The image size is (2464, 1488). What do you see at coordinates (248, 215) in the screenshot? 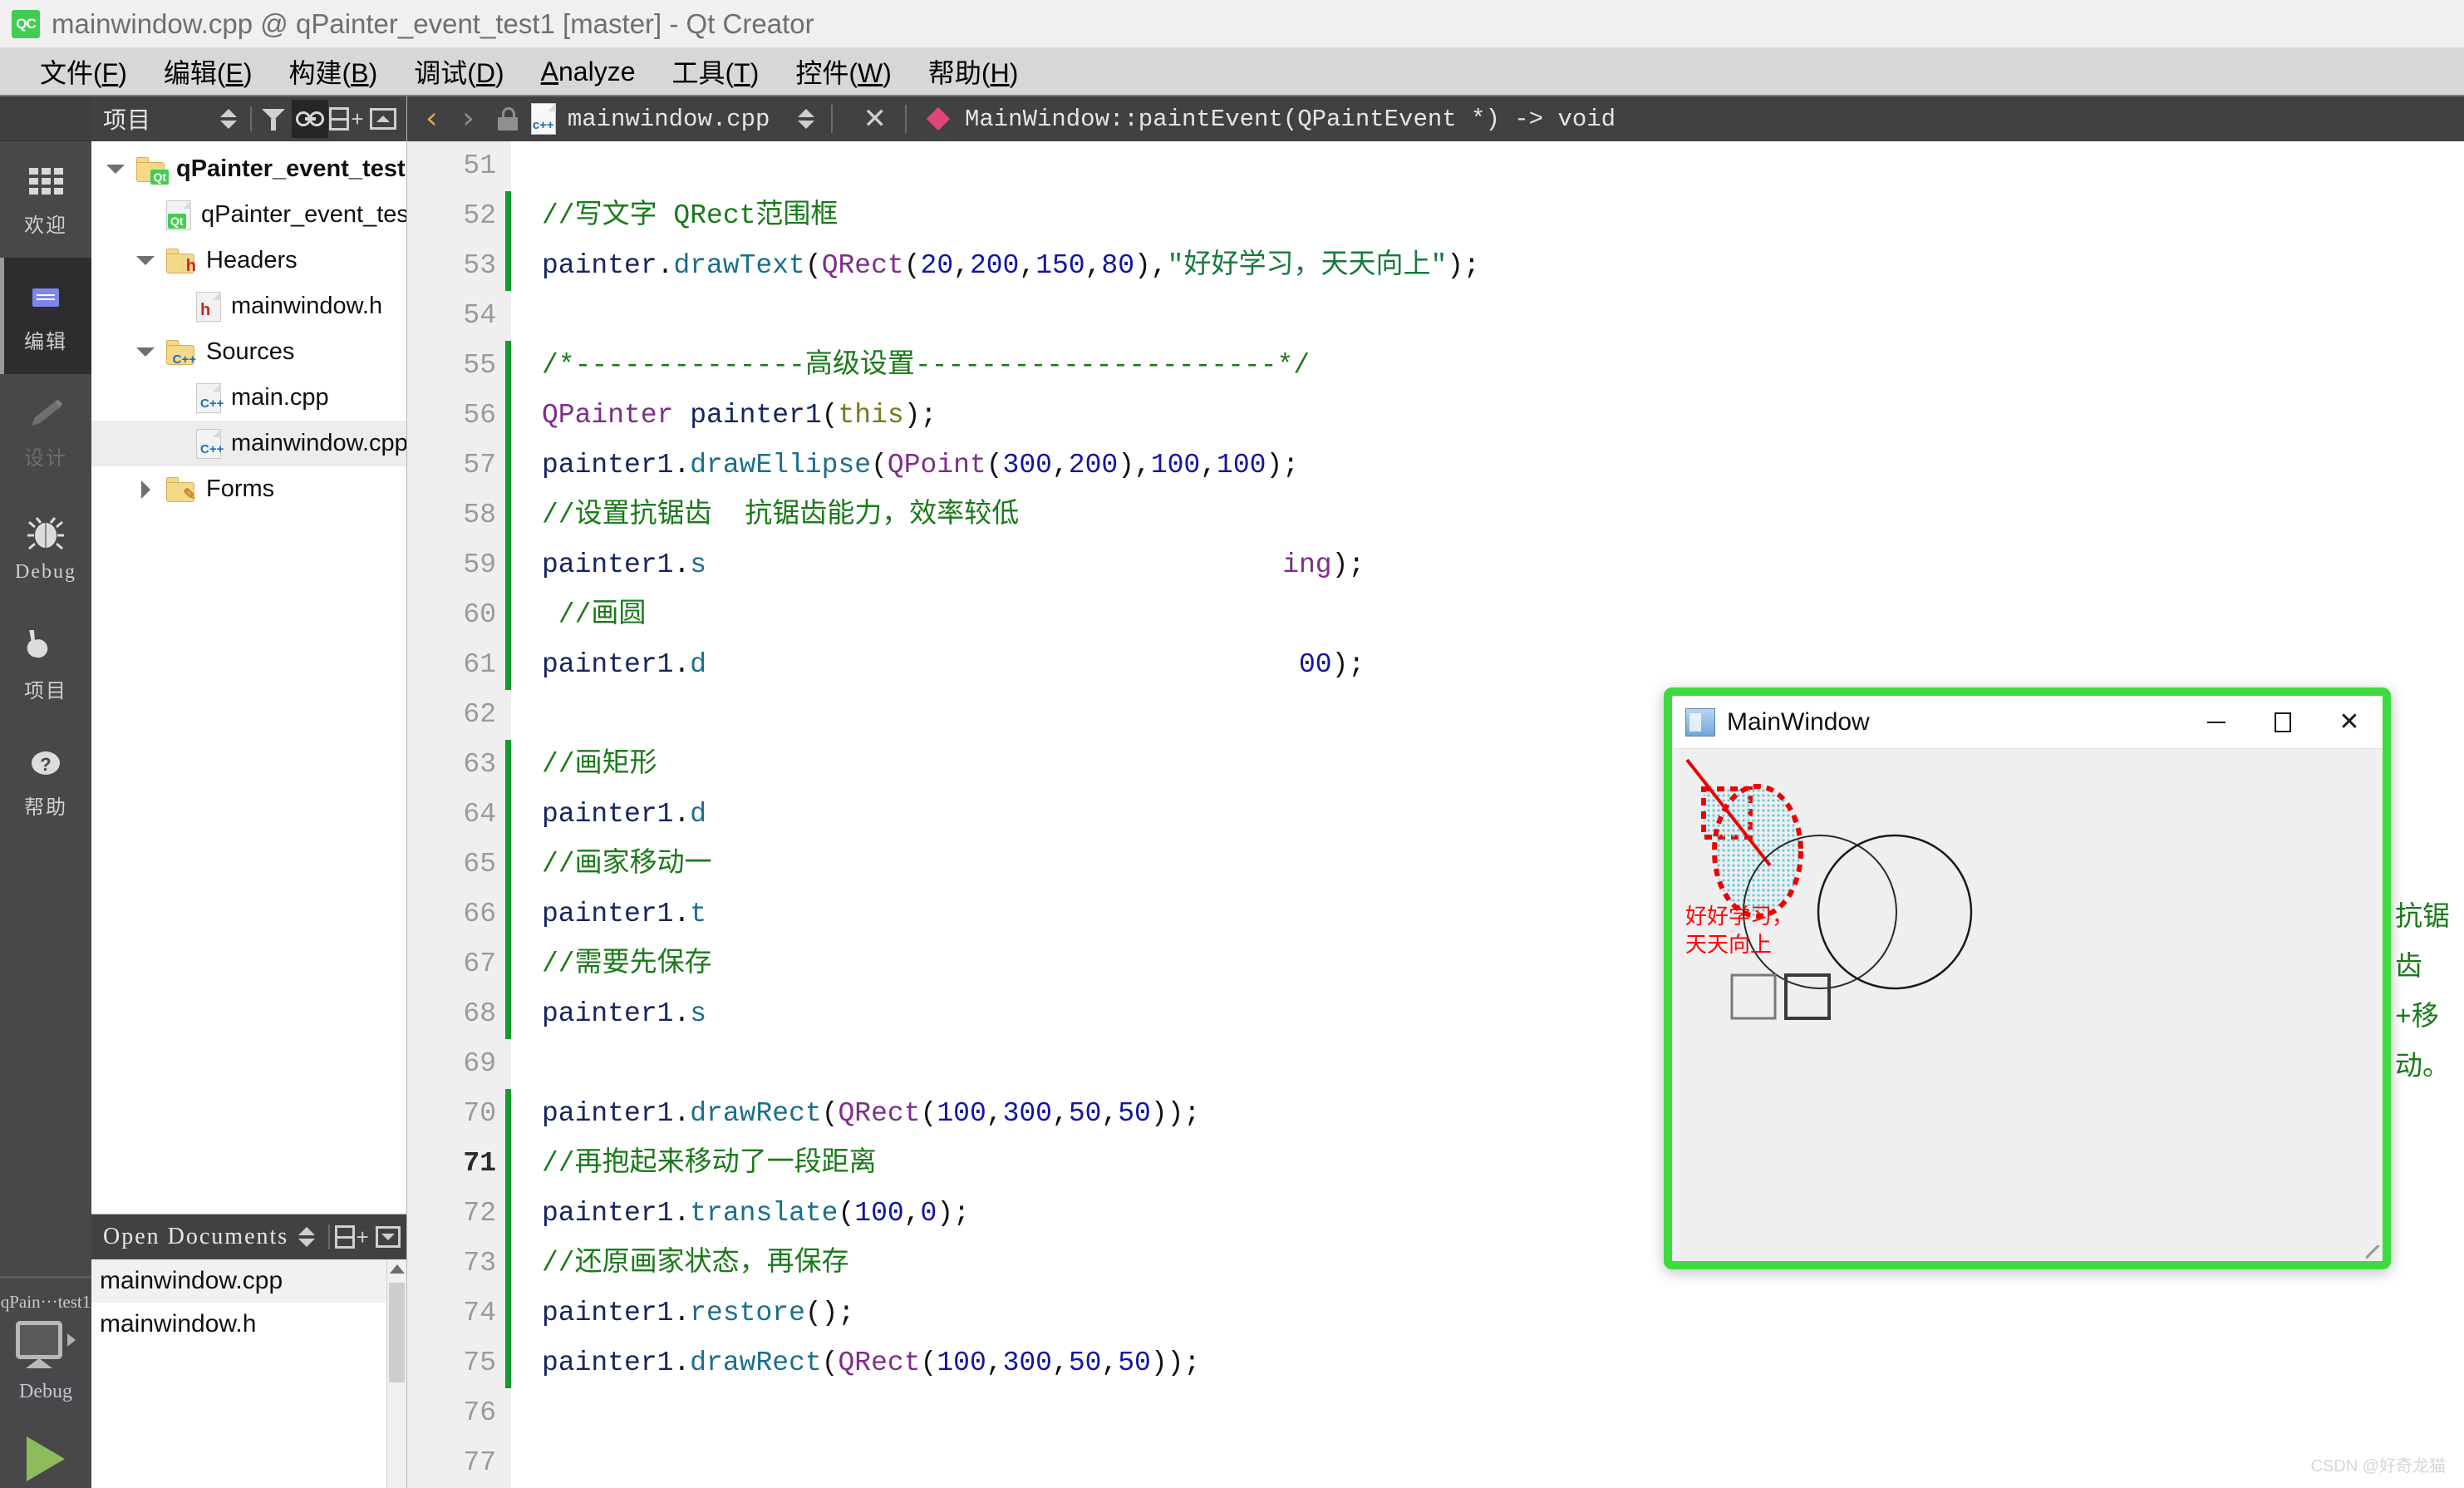
I see `tree-item-1: Qt qPainter_event_test1.pro` at bounding box center [248, 215].